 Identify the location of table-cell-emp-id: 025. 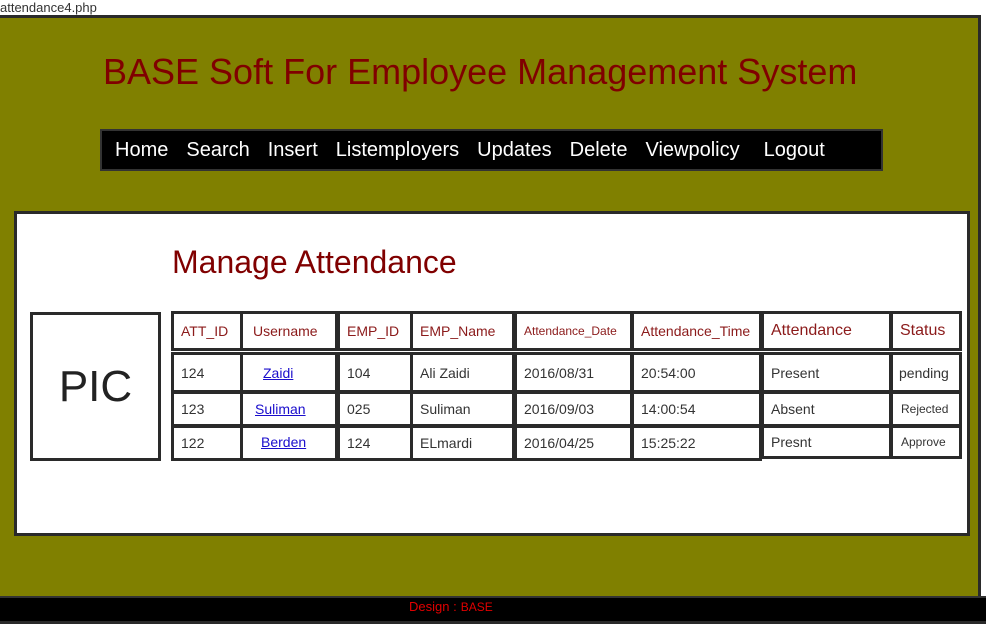
(375, 409).